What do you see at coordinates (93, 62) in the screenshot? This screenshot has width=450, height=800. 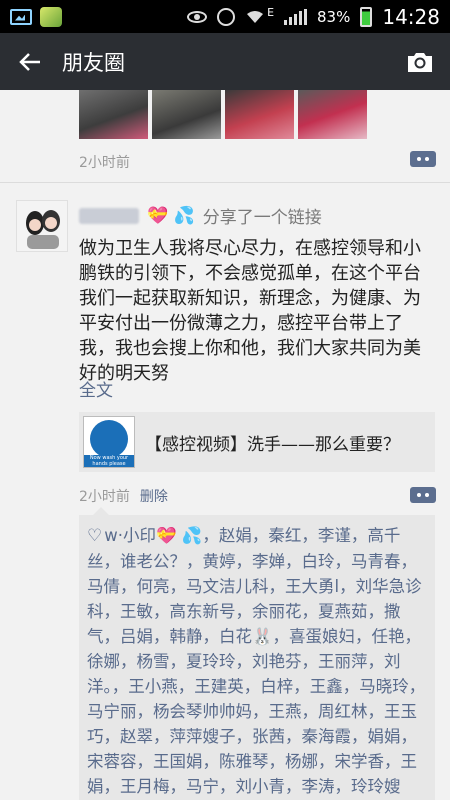 I see `page-title: 朋友圈` at bounding box center [93, 62].